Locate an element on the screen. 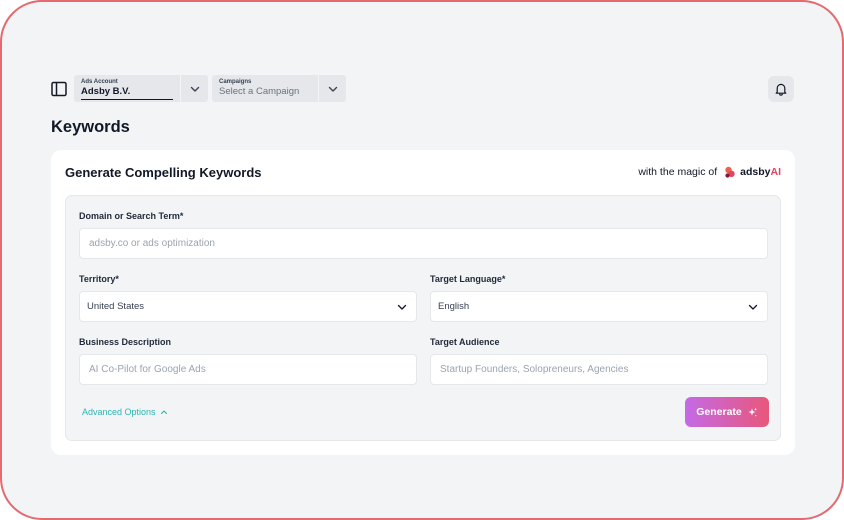  advanced-options-label: Advanced Options is located at coordinates (119, 412).